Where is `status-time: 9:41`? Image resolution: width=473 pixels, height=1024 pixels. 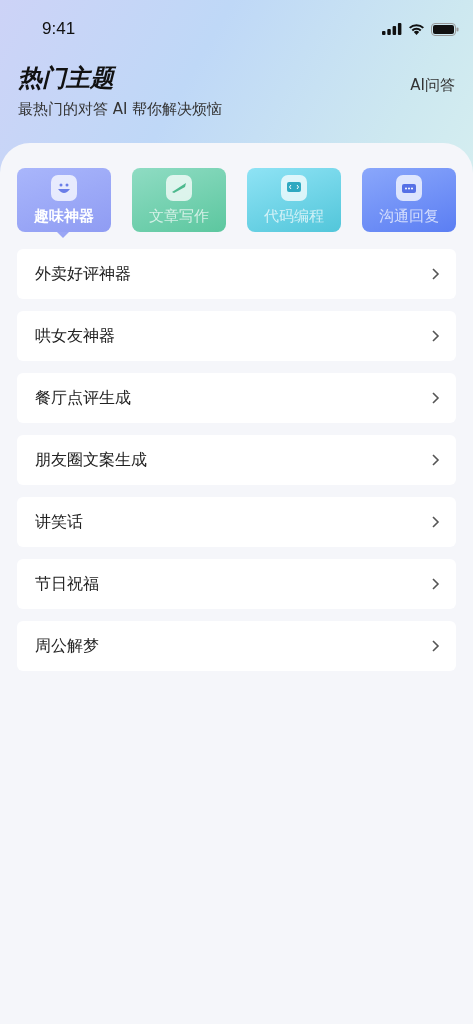
status-time: 9:41 is located at coordinates (59, 29).